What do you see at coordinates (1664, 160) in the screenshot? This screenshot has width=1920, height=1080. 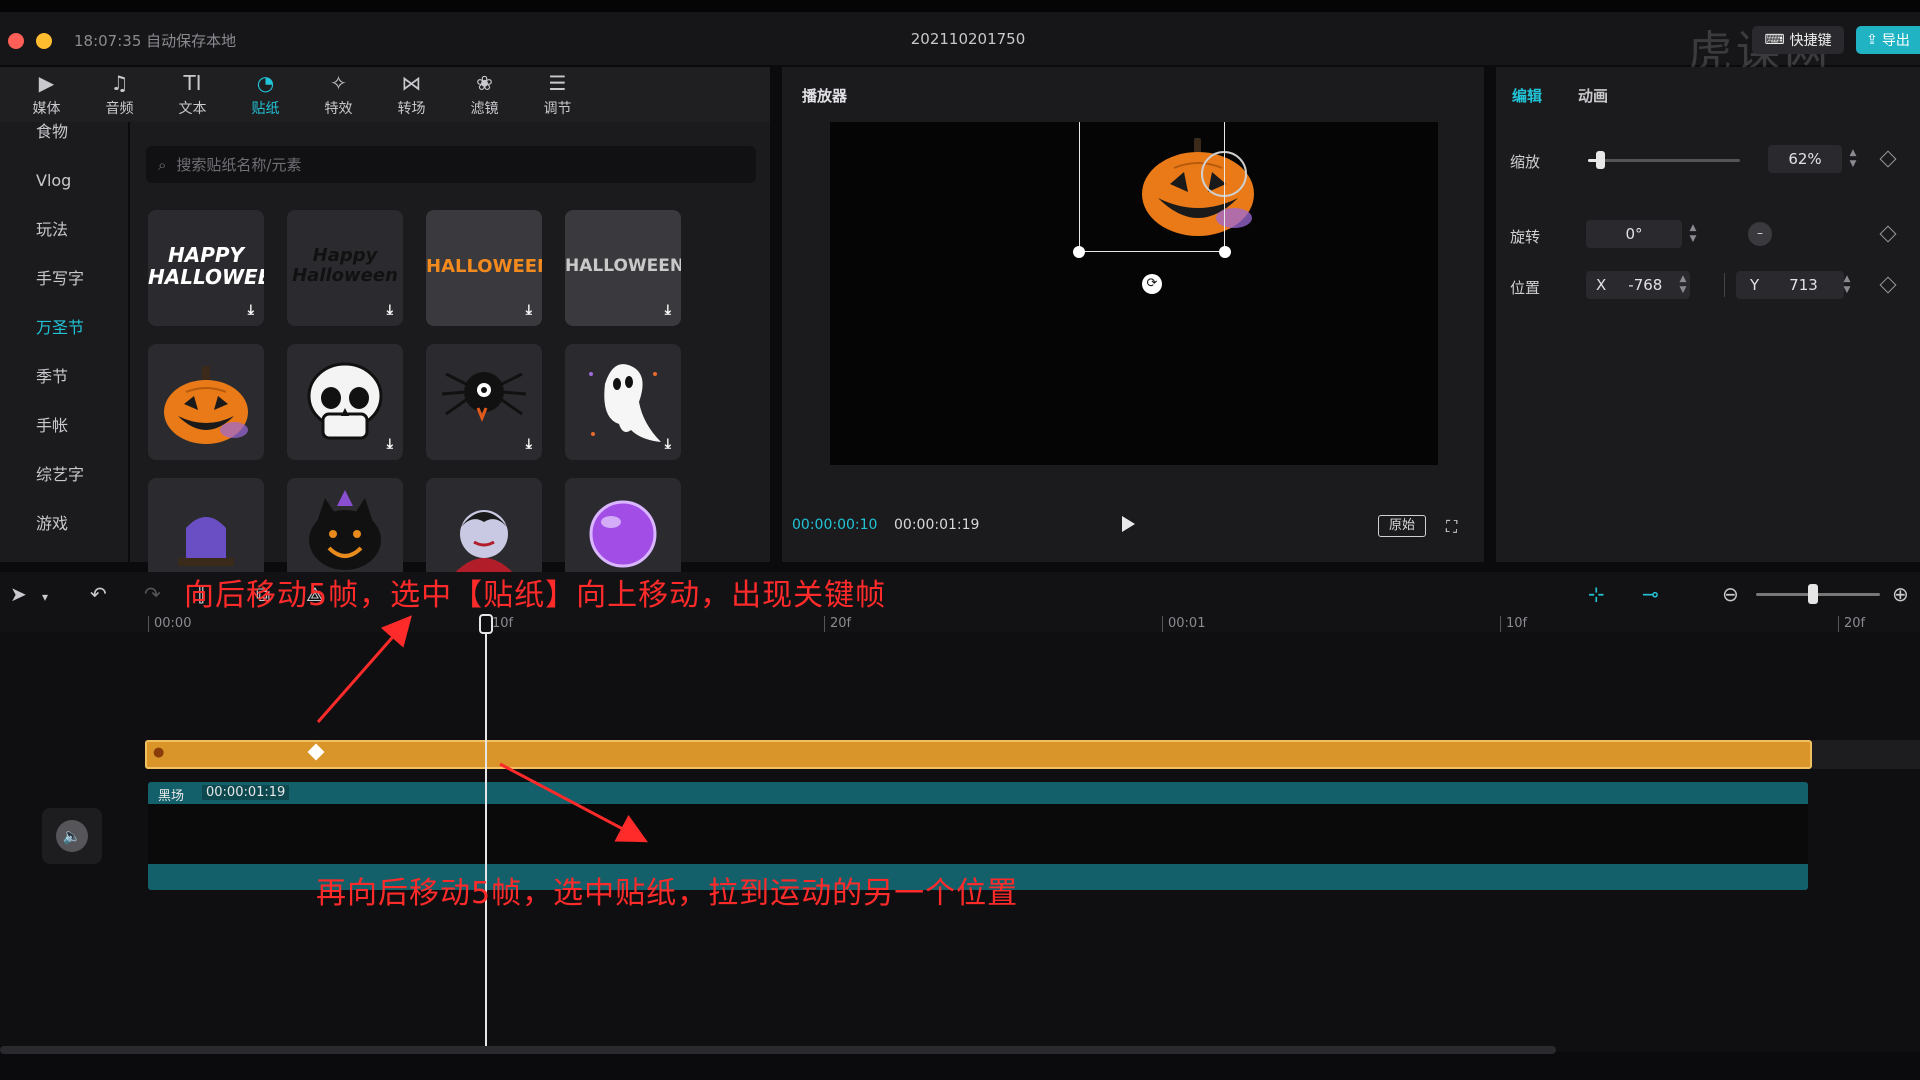 I see `scale-slider` at bounding box center [1664, 160].